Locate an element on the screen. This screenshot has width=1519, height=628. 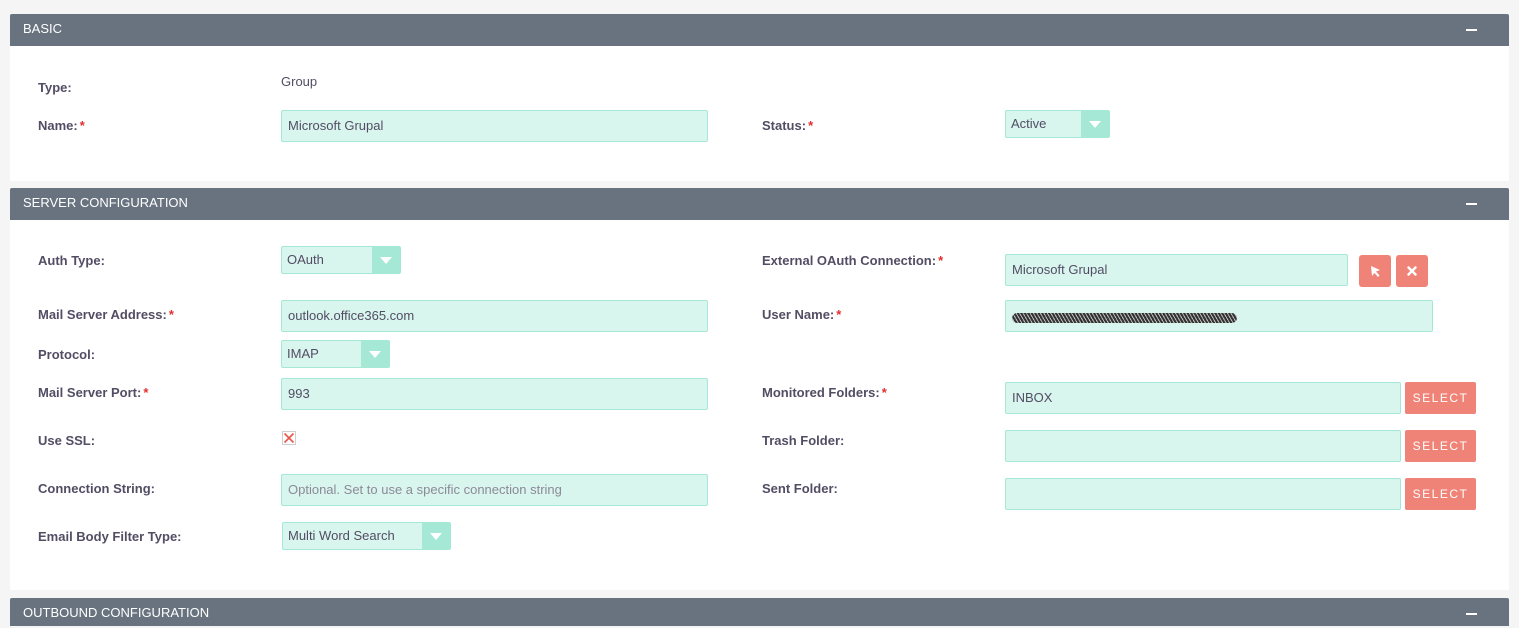
user-name-label: User Name: * is located at coordinates (801, 315).